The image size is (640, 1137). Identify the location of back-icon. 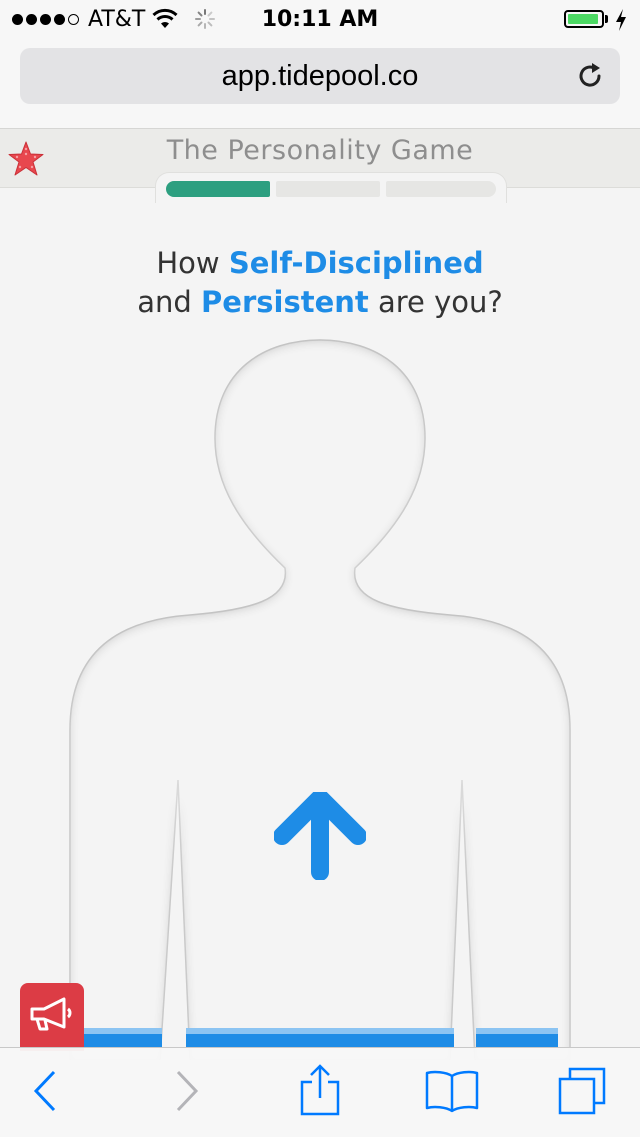
(45, 1091).